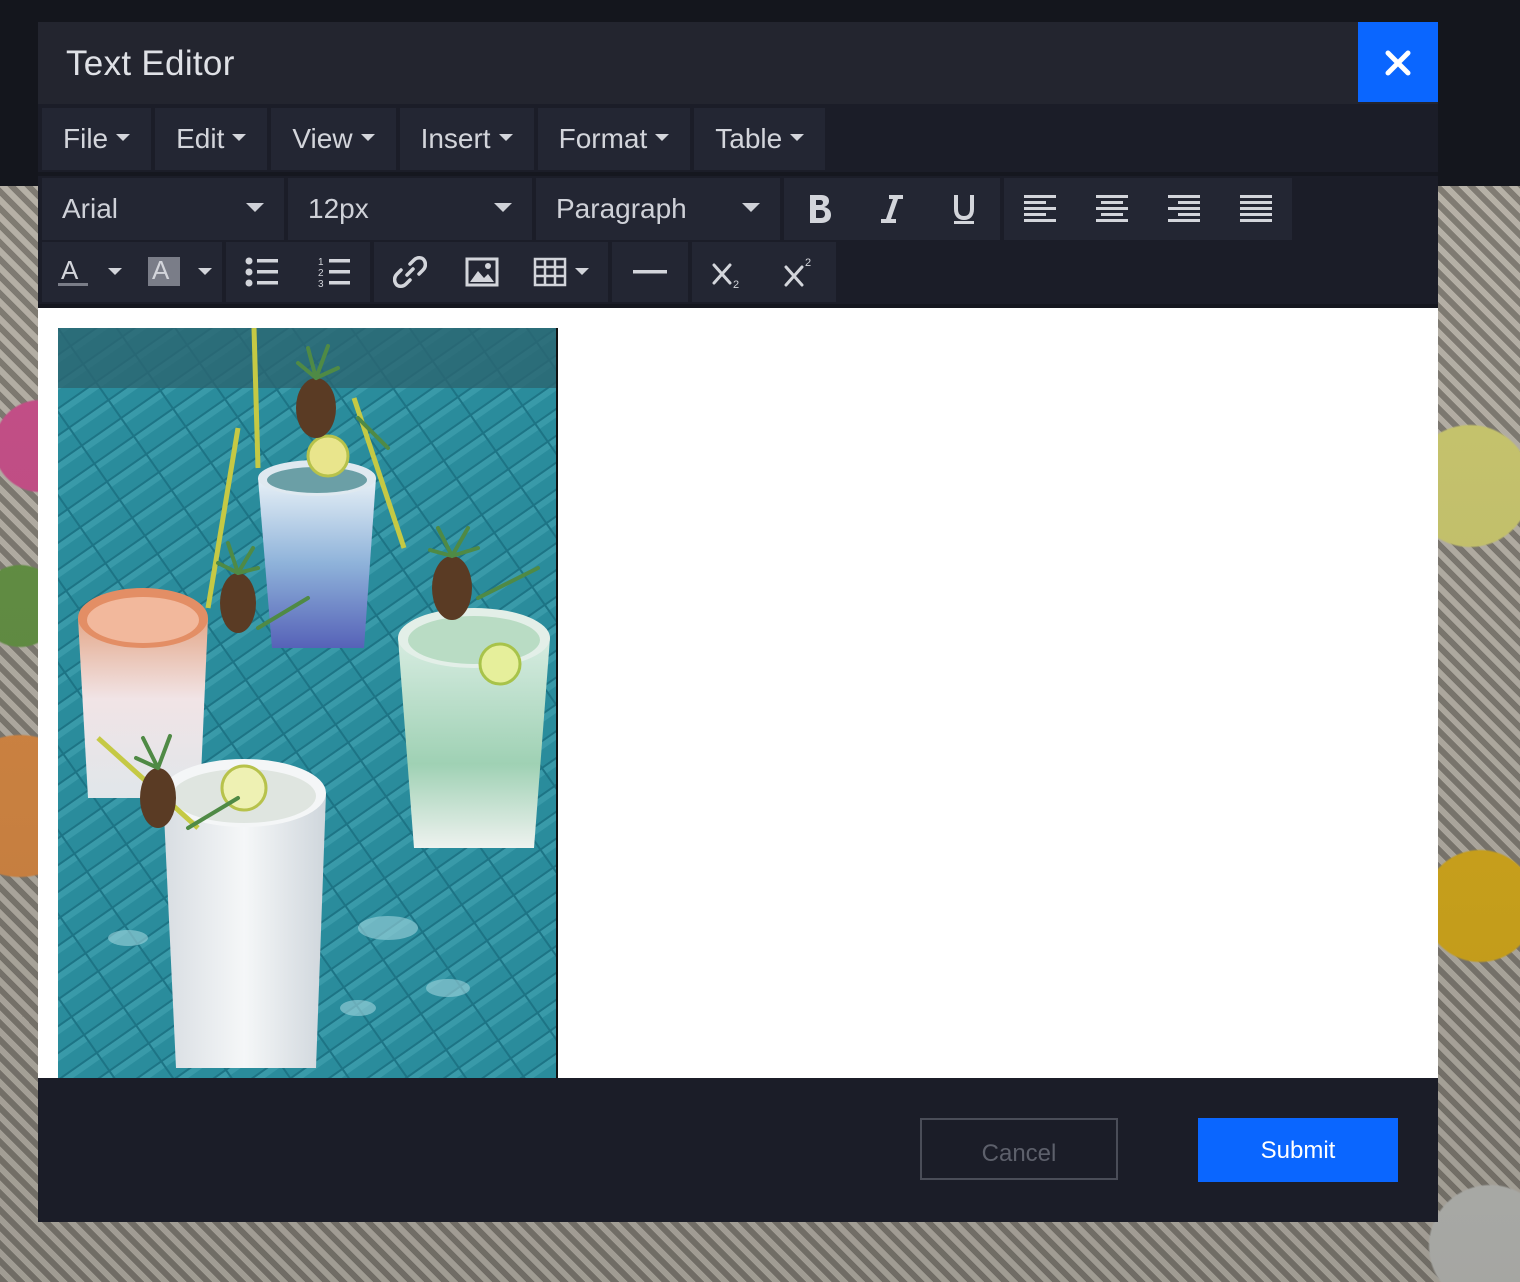  I want to click on bold-icon, so click(820, 209).